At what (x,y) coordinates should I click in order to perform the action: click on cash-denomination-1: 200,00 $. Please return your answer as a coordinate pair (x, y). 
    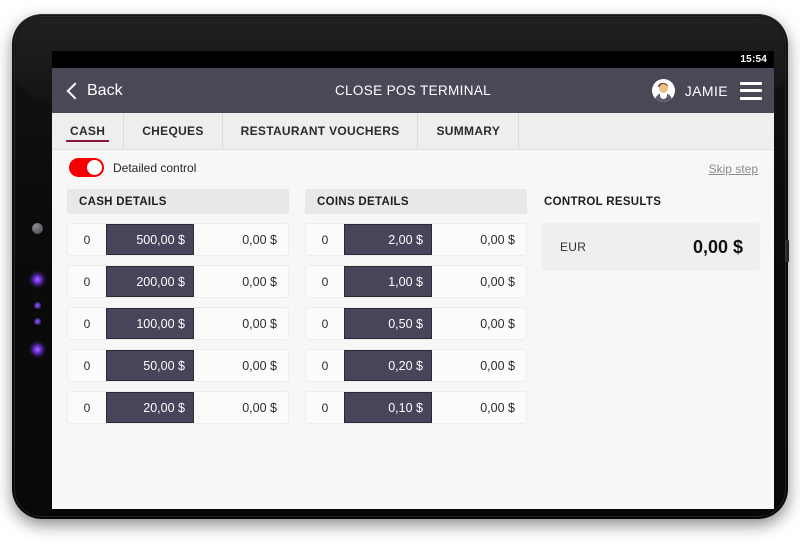
    Looking at the image, I should click on (150, 281).